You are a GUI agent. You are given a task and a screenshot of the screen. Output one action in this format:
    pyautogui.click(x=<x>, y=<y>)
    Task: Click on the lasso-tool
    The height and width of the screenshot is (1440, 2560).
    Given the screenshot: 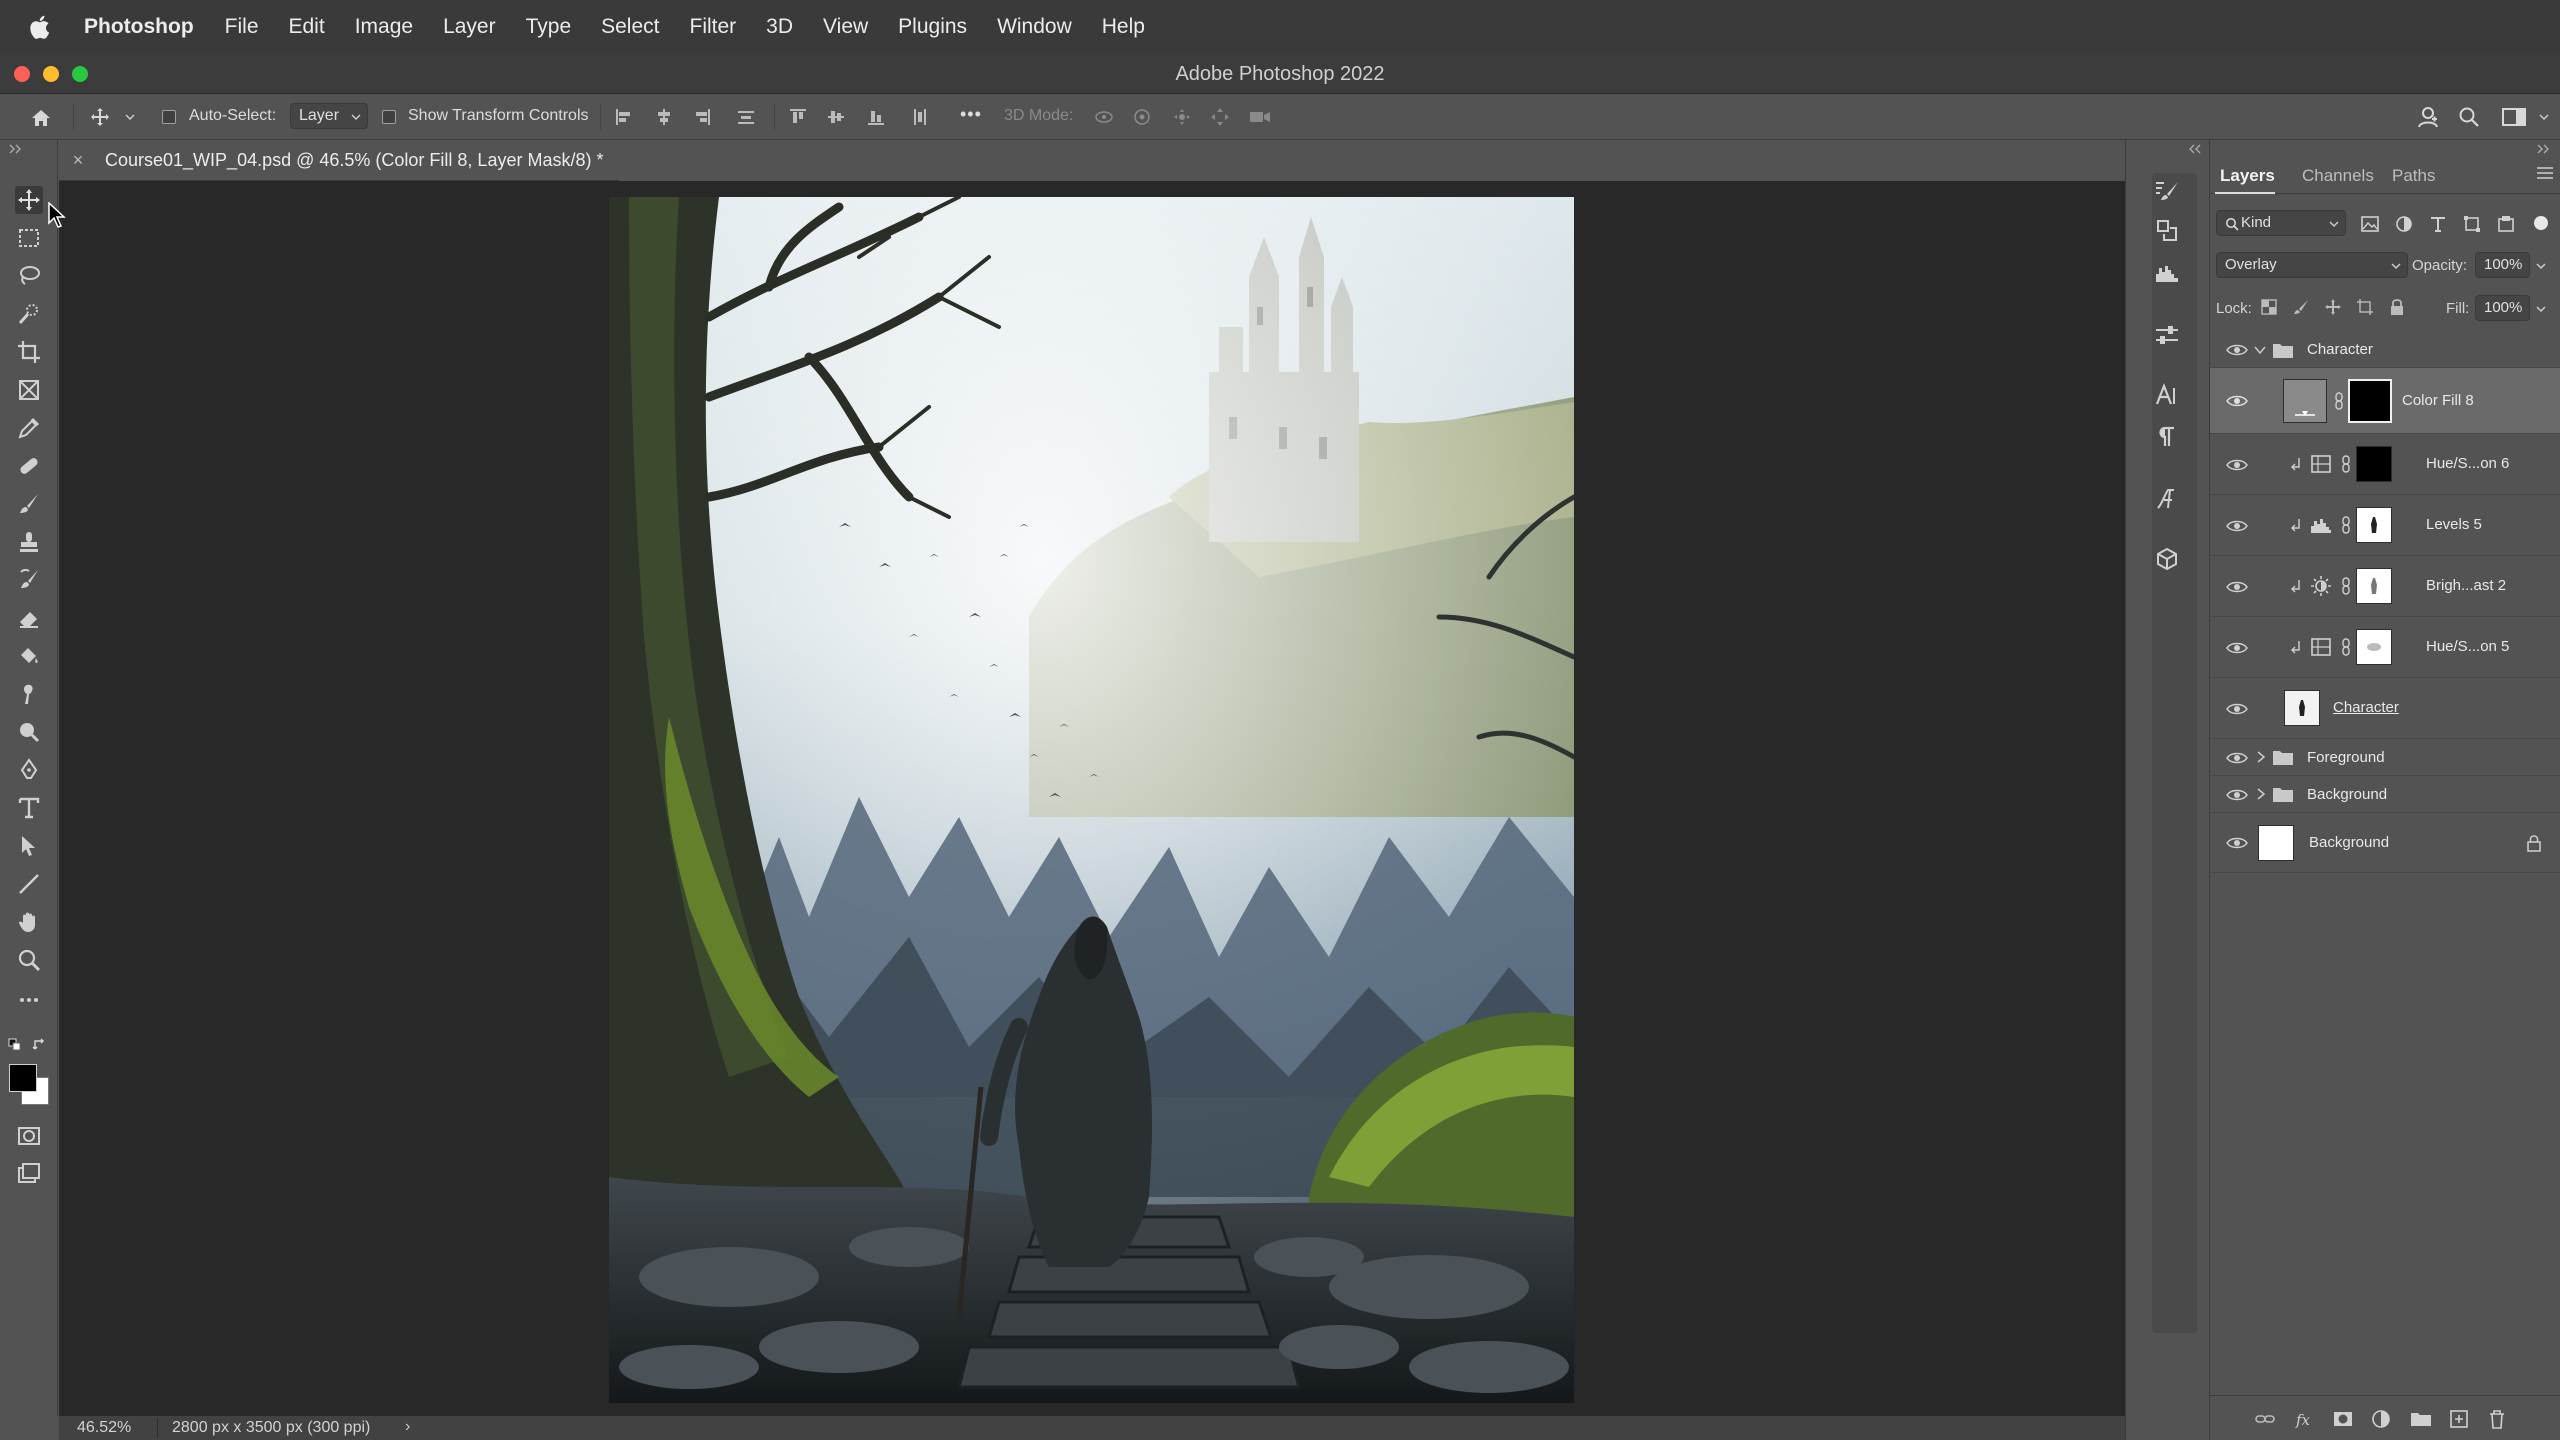 What is the action you would take?
    pyautogui.click(x=29, y=276)
    